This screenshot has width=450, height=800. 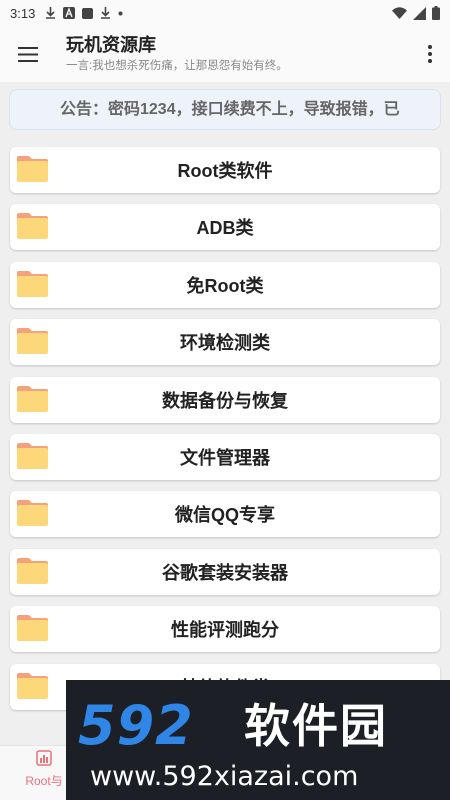 I want to click on category-label: Root类软件, so click(x=225, y=171).